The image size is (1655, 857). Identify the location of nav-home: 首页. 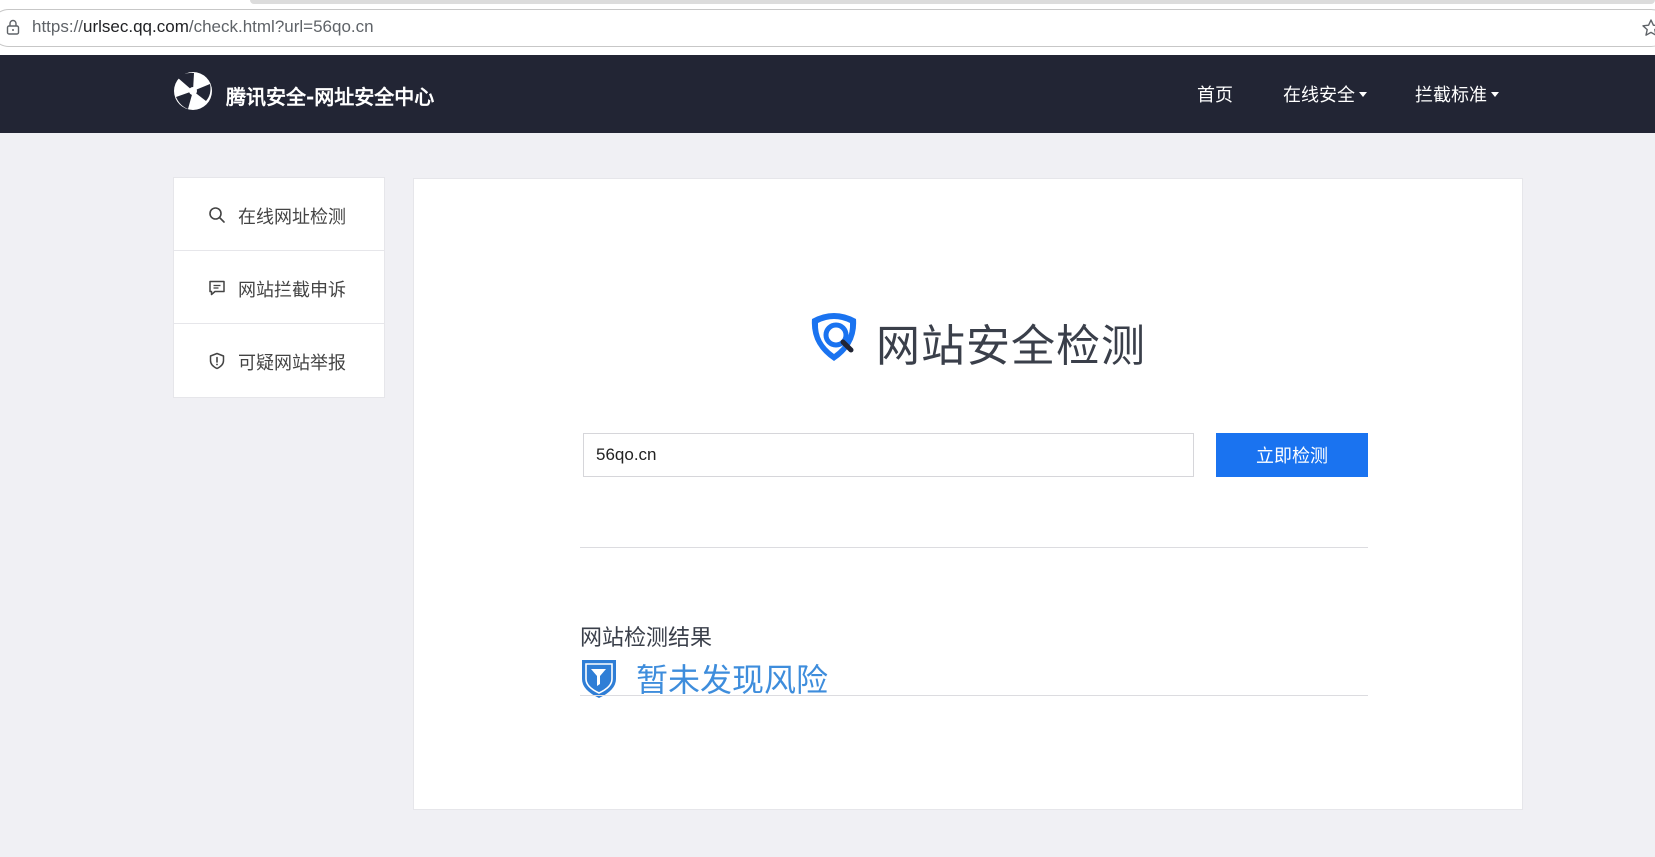
(1215, 94).